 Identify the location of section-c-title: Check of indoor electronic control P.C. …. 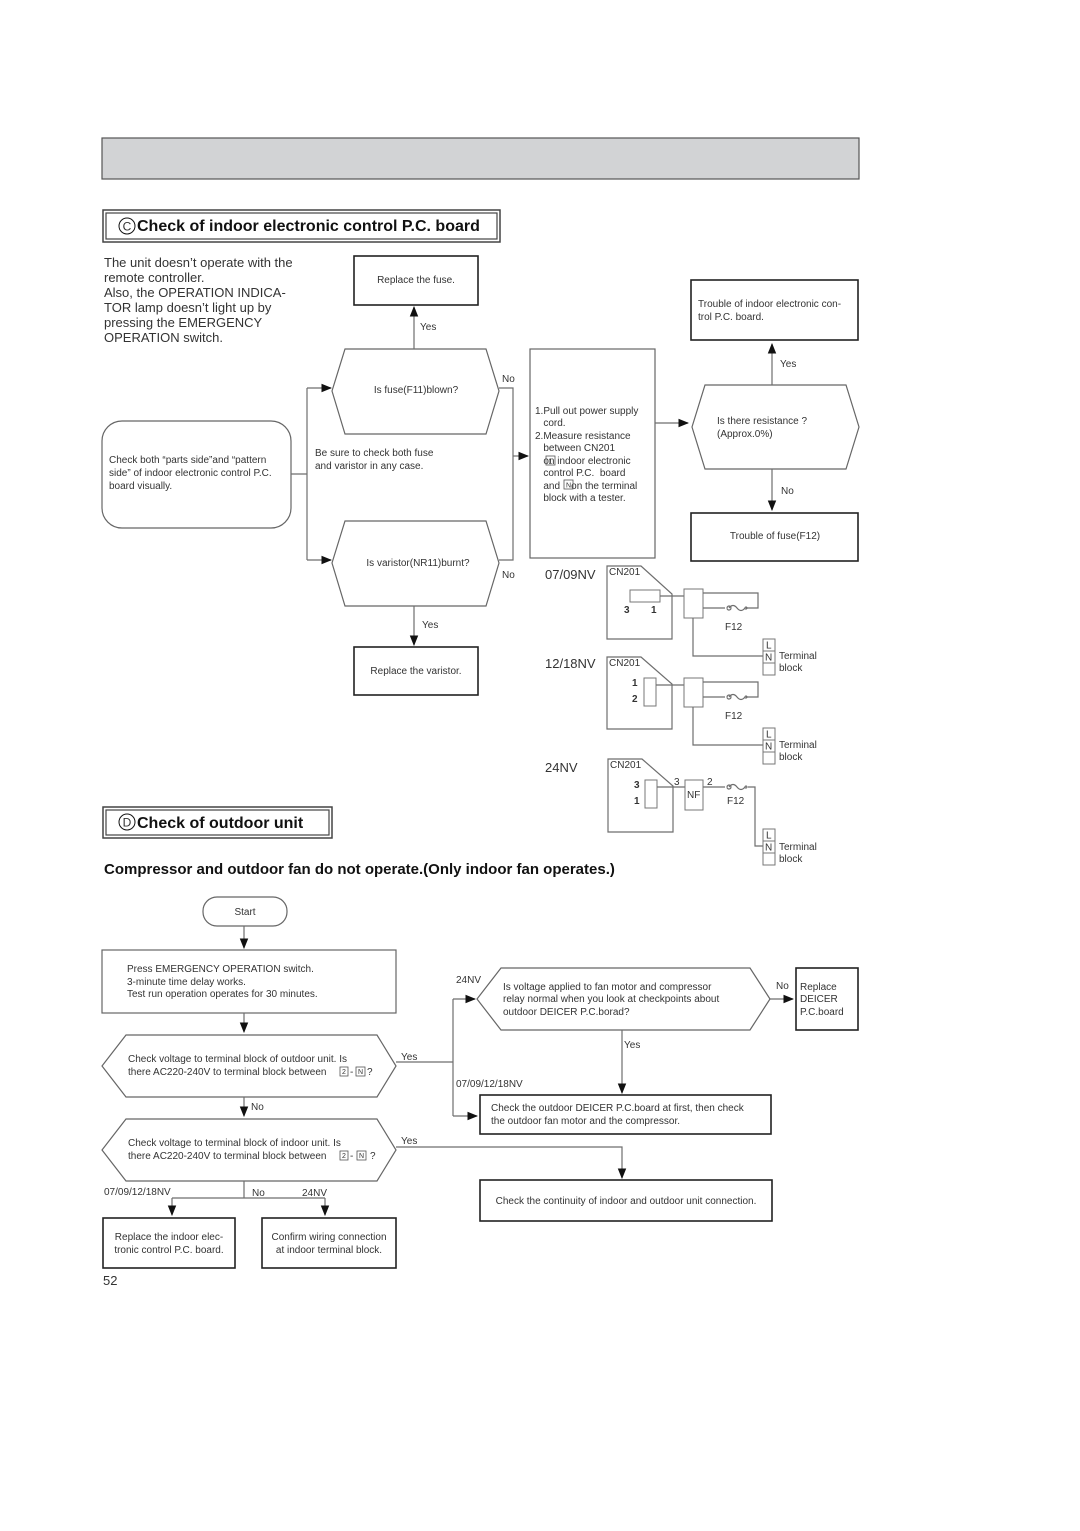
(308, 226).